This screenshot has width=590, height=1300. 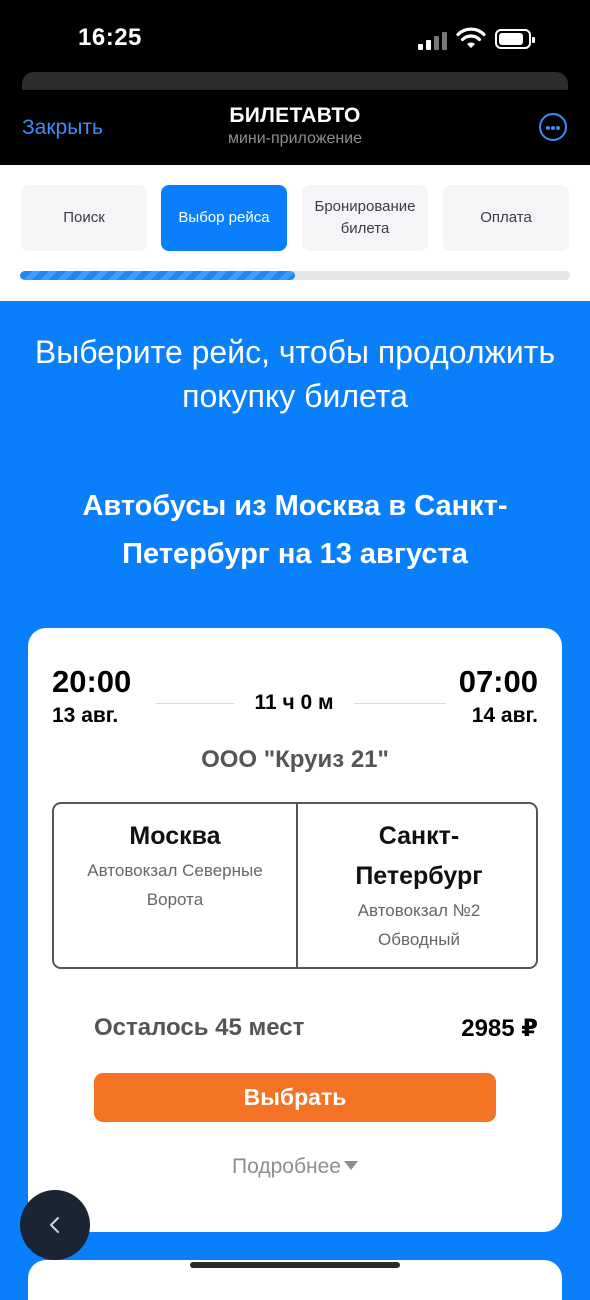 What do you see at coordinates (195, 703) in the screenshot?
I see `duration-line-left` at bounding box center [195, 703].